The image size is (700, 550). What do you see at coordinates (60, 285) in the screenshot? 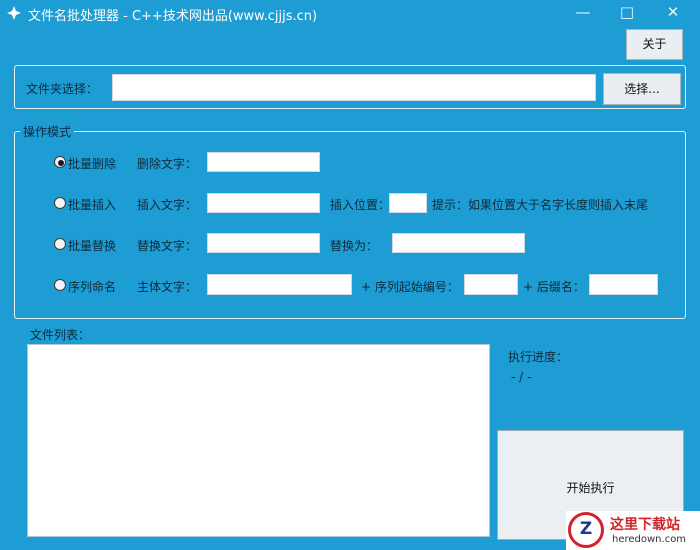
I see `radio-sequence-naming` at bounding box center [60, 285].